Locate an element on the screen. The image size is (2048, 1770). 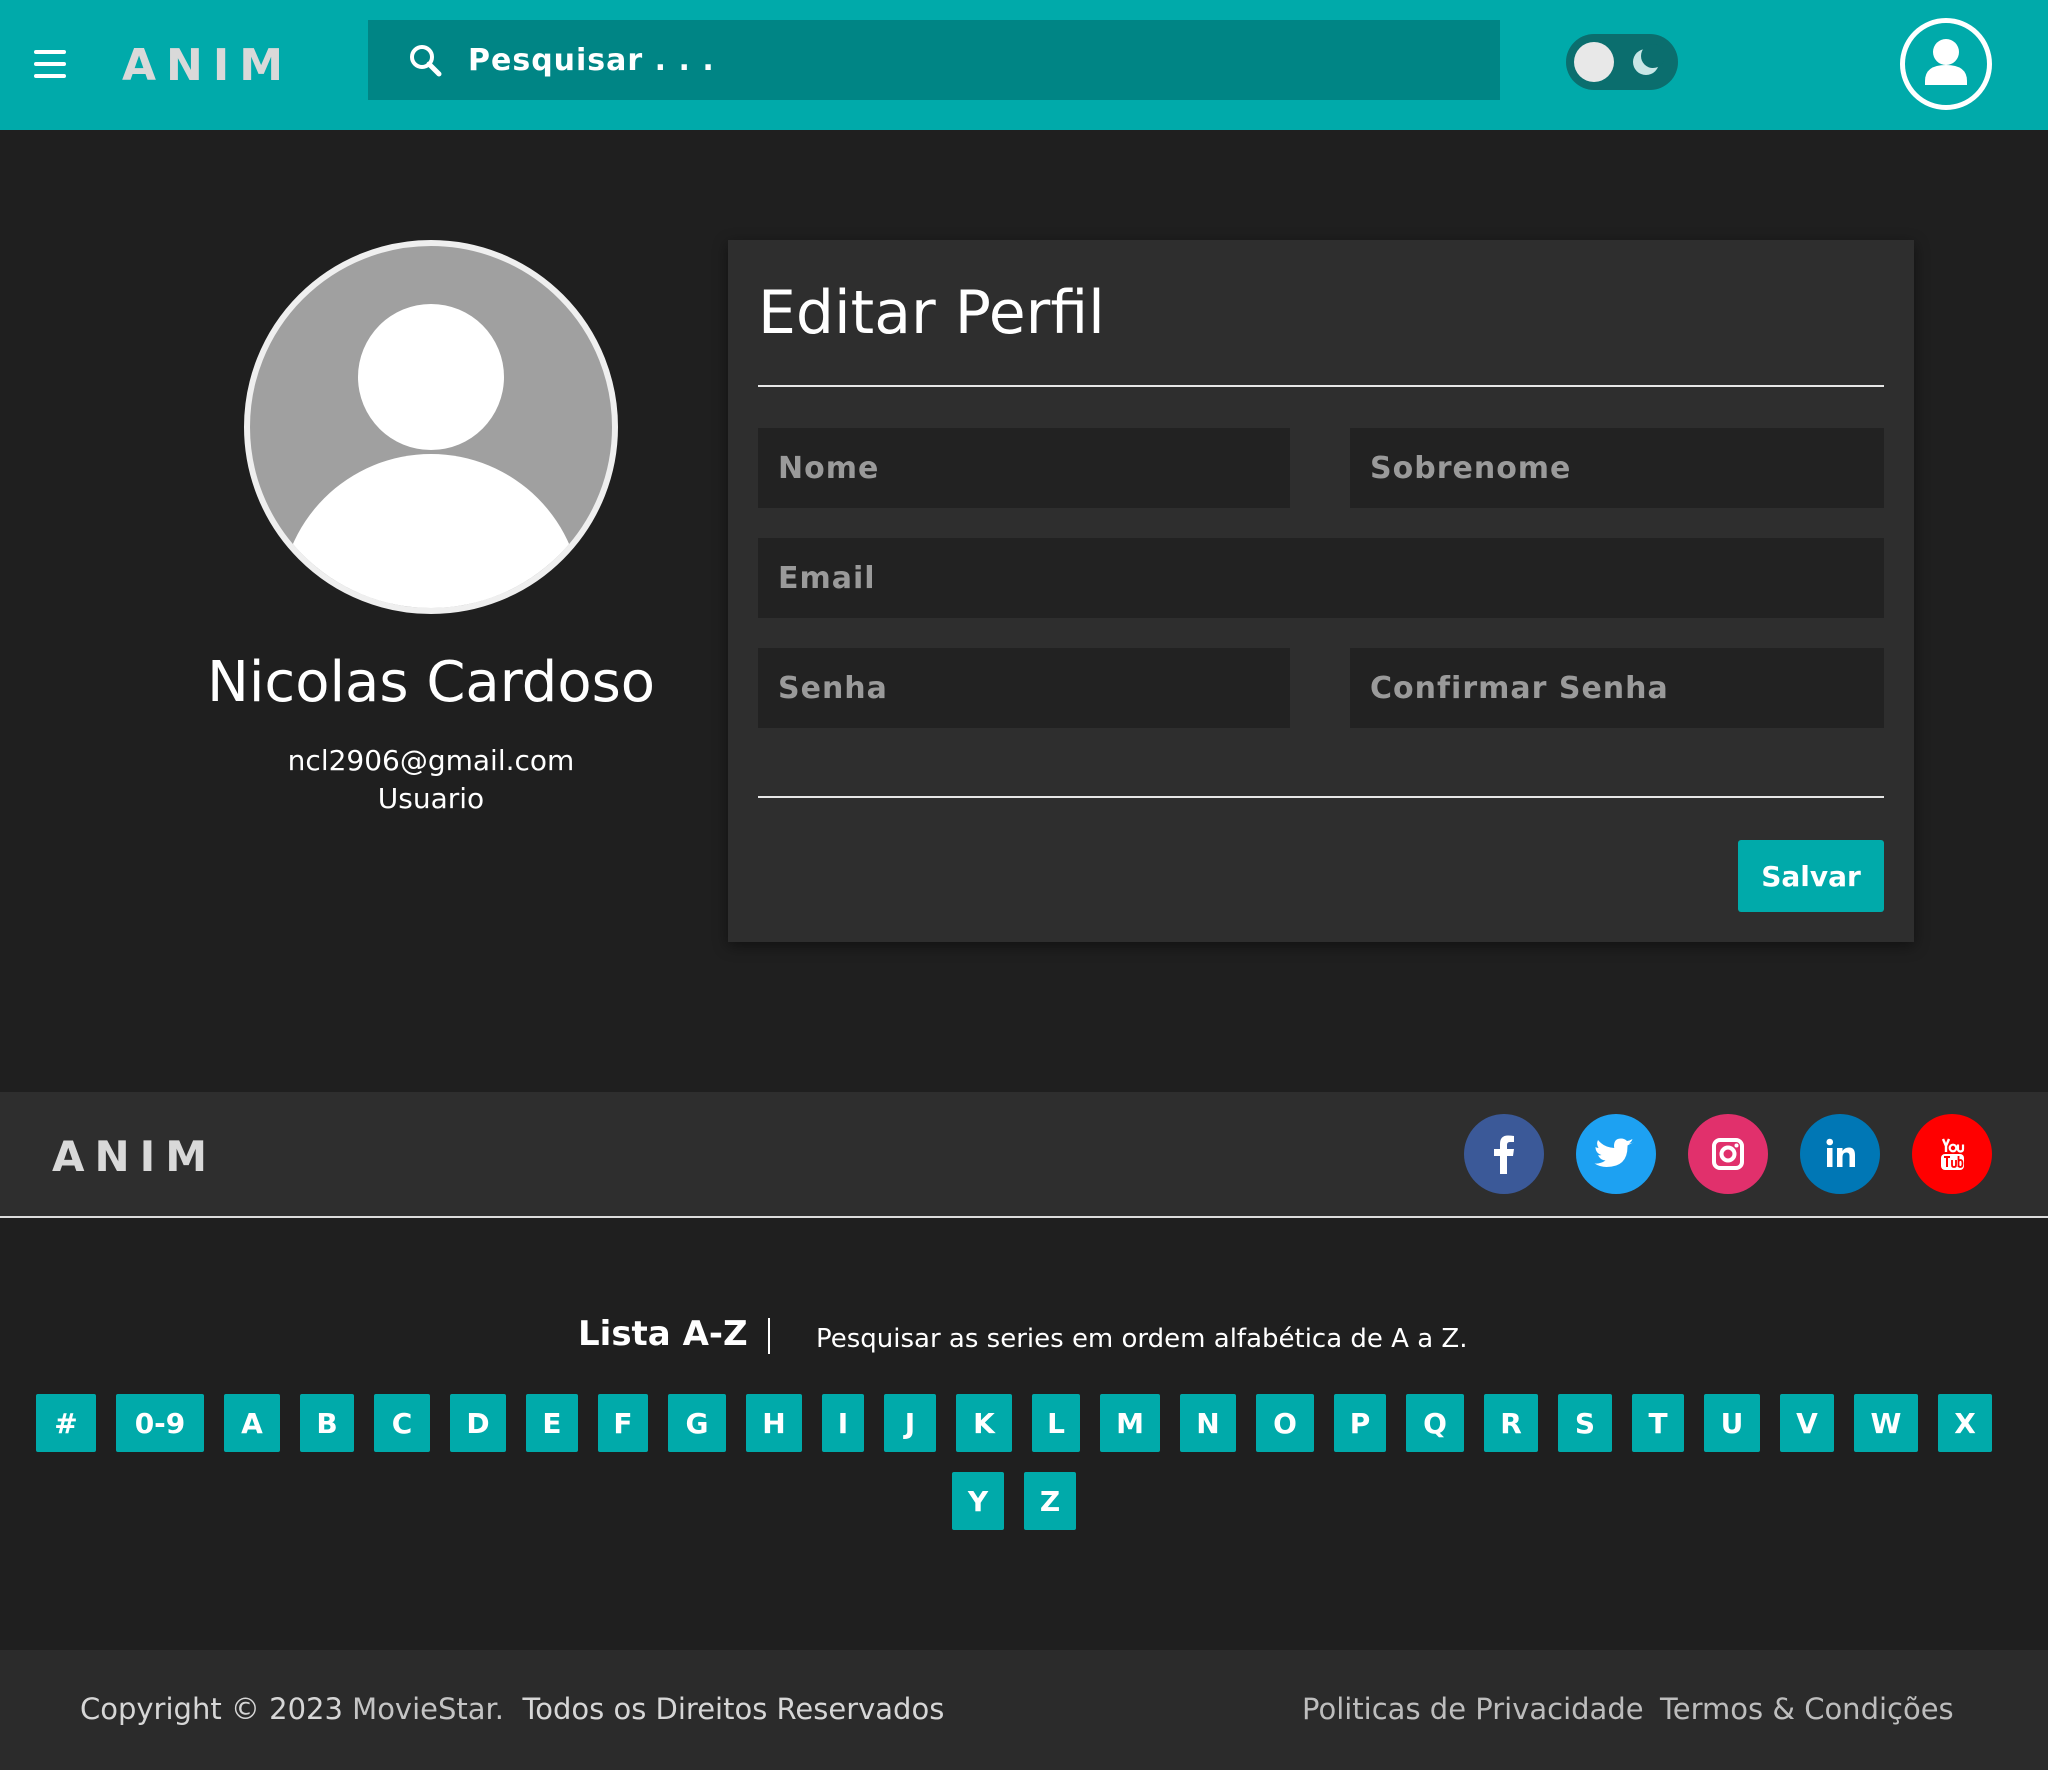
user-account-button is located at coordinates (1946, 64).